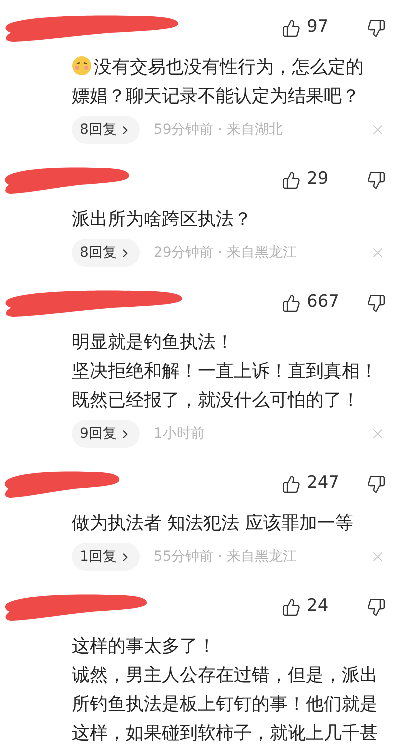 Image resolution: width=400 pixels, height=745 pixels. What do you see at coordinates (153, 343) in the screenshot?
I see `comment-text: 明显就是钓鱼执法！` at bounding box center [153, 343].